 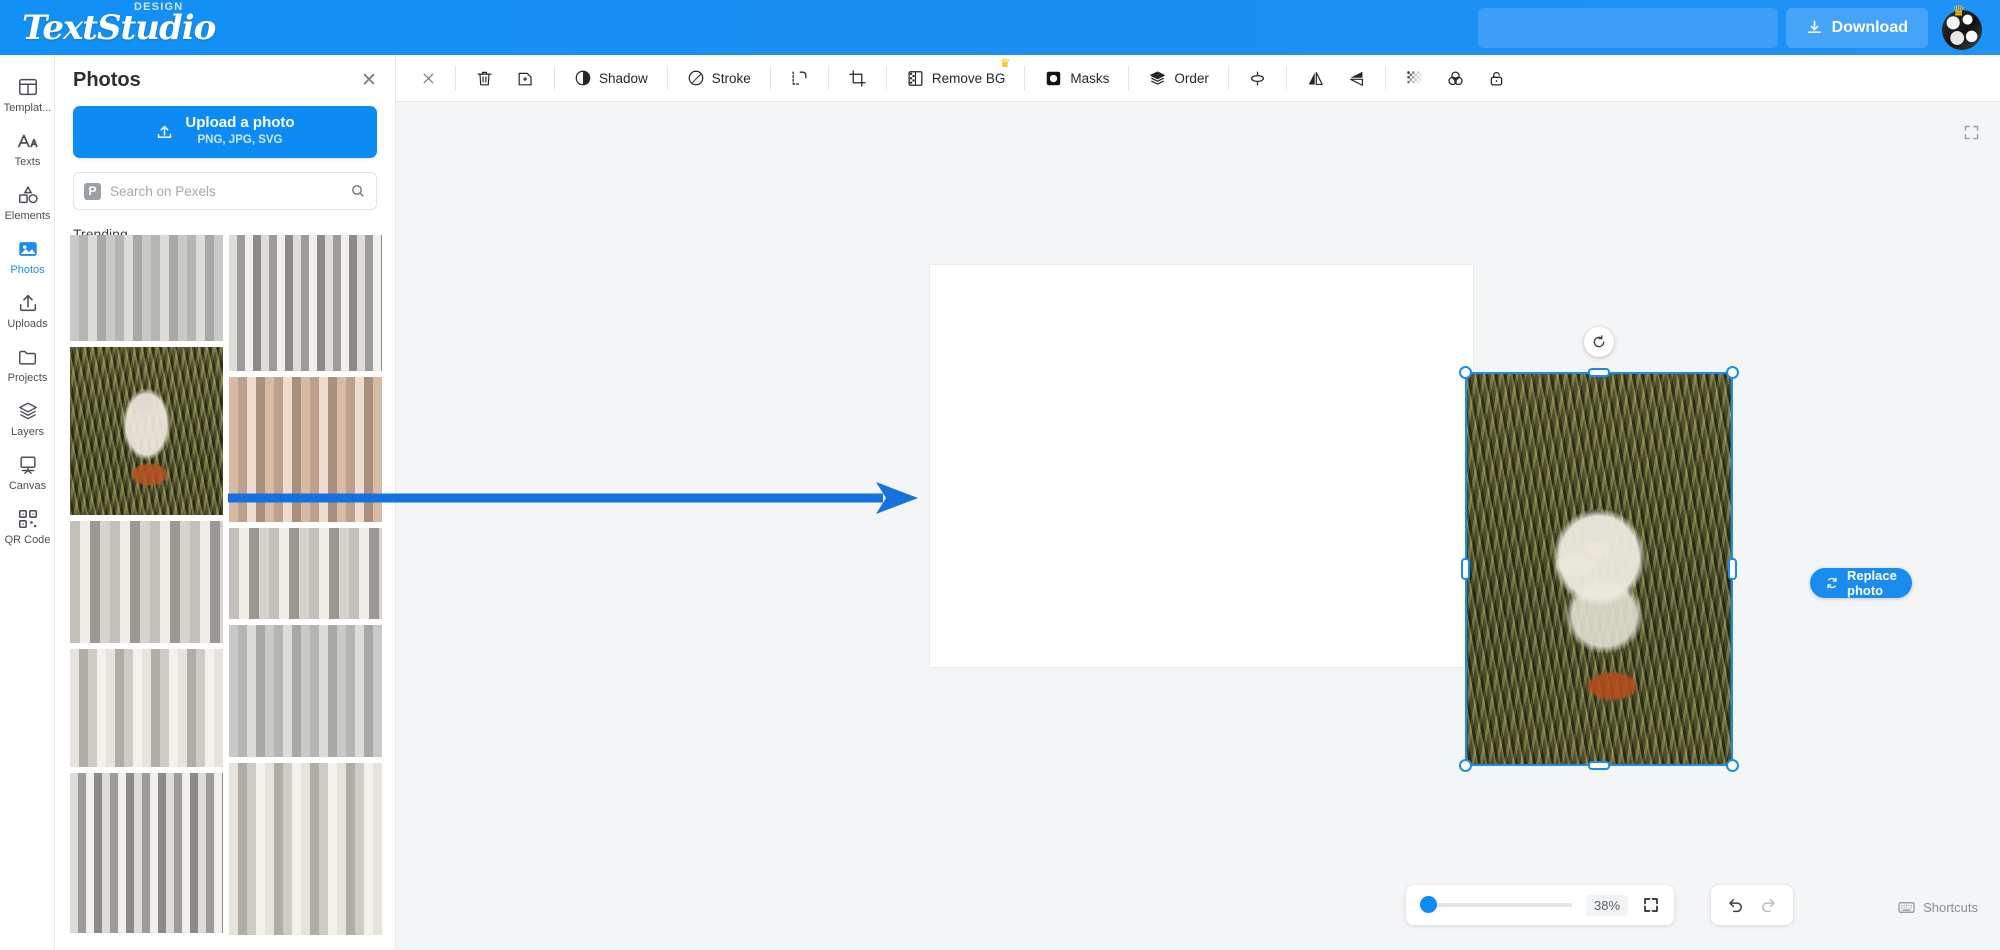 I want to click on photo-grid, so click(x=226, y=585).